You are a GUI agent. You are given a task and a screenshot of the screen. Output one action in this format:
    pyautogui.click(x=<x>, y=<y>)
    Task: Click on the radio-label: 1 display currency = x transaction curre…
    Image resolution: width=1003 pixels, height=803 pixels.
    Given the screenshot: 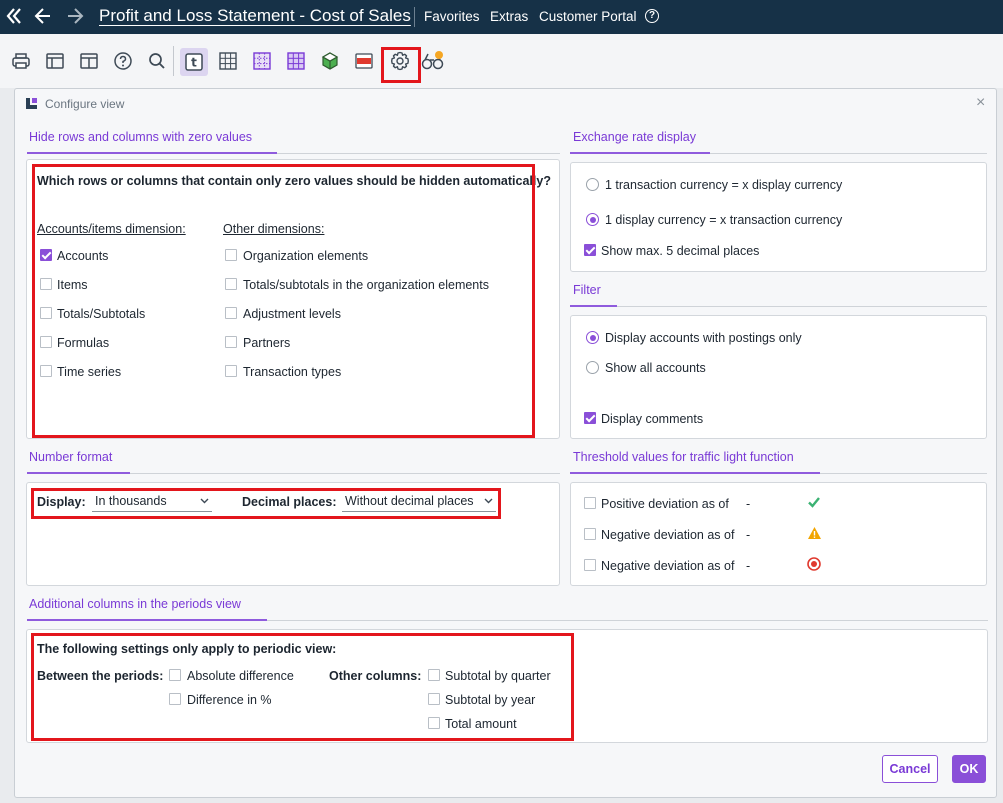 What is the action you would take?
    pyautogui.click(x=724, y=220)
    